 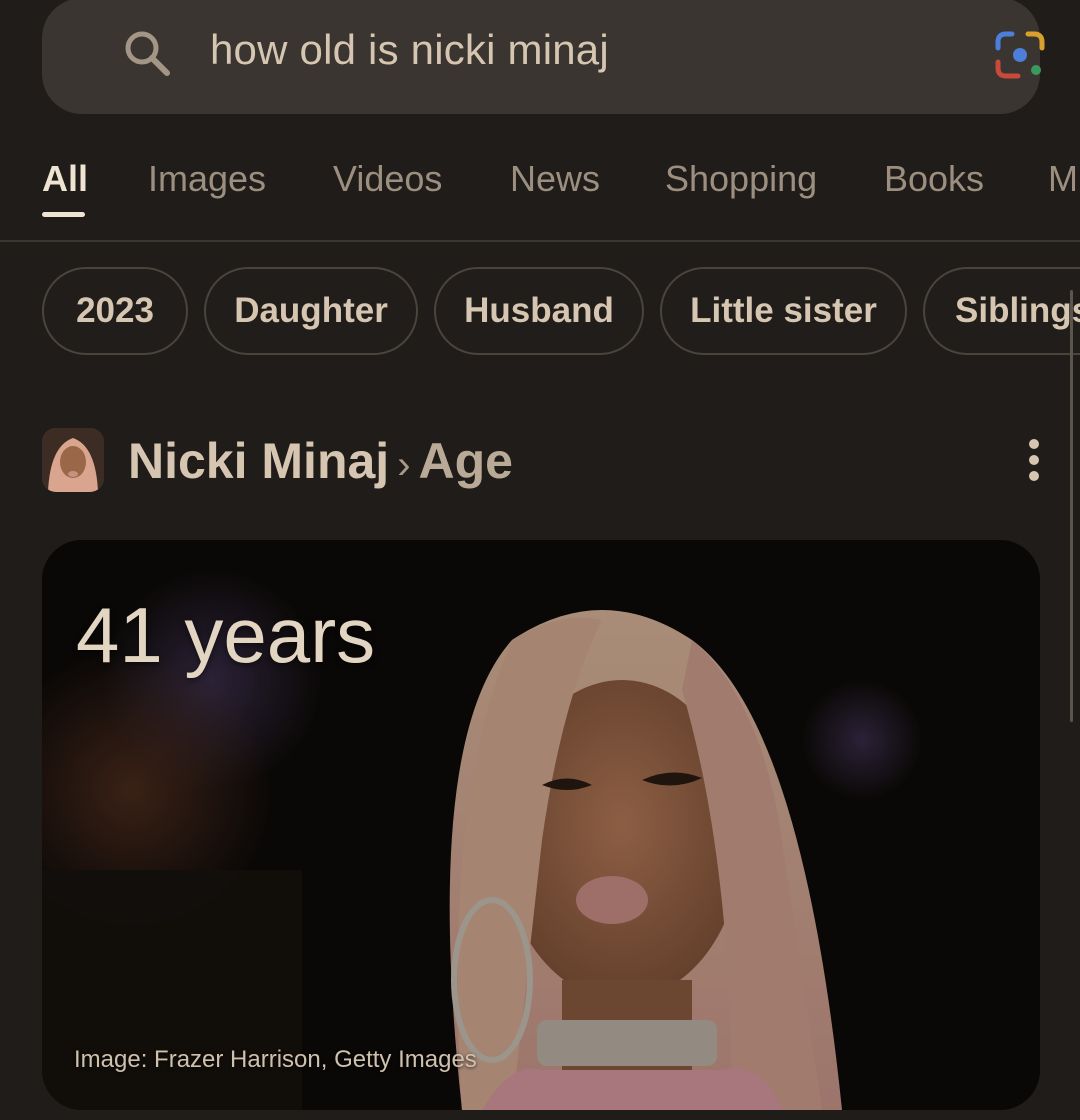 What do you see at coordinates (1020, 55) in the screenshot?
I see `google-lens-icon` at bounding box center [1020, 55].